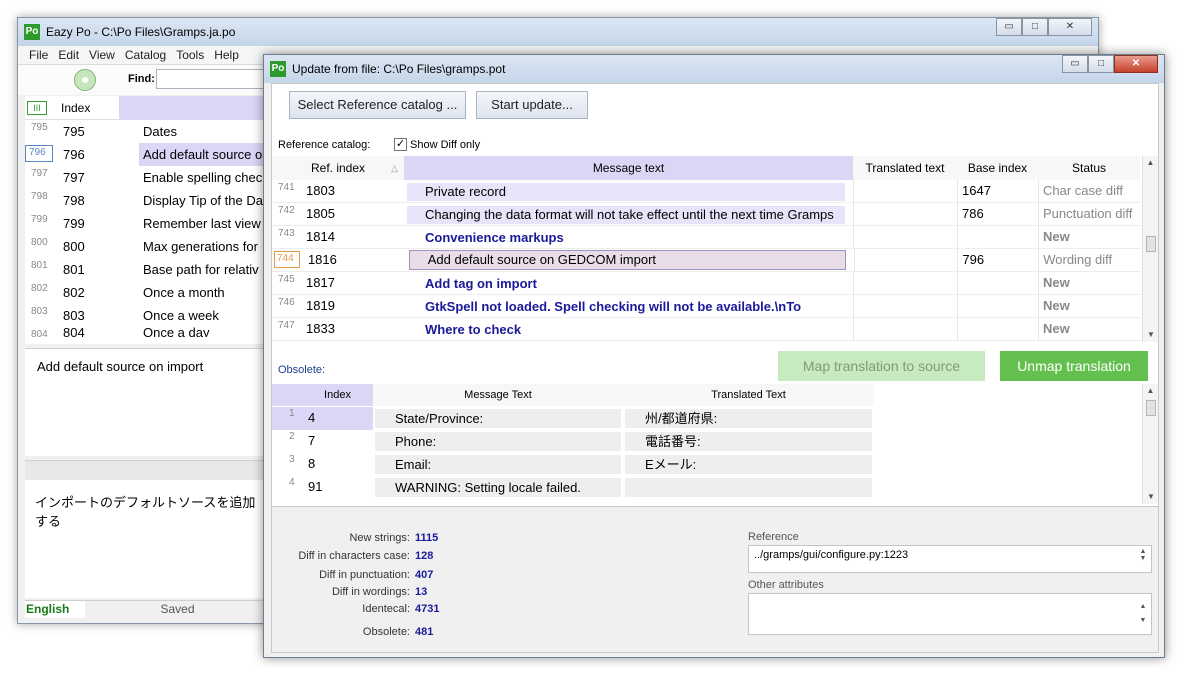 The width and height of the screenshot is (1193, 688). What do you see at coordinates (147, 269) in the screenshot?
I see `table-row: 801 801 Base path for relativ` at bounding box center [147, 269].